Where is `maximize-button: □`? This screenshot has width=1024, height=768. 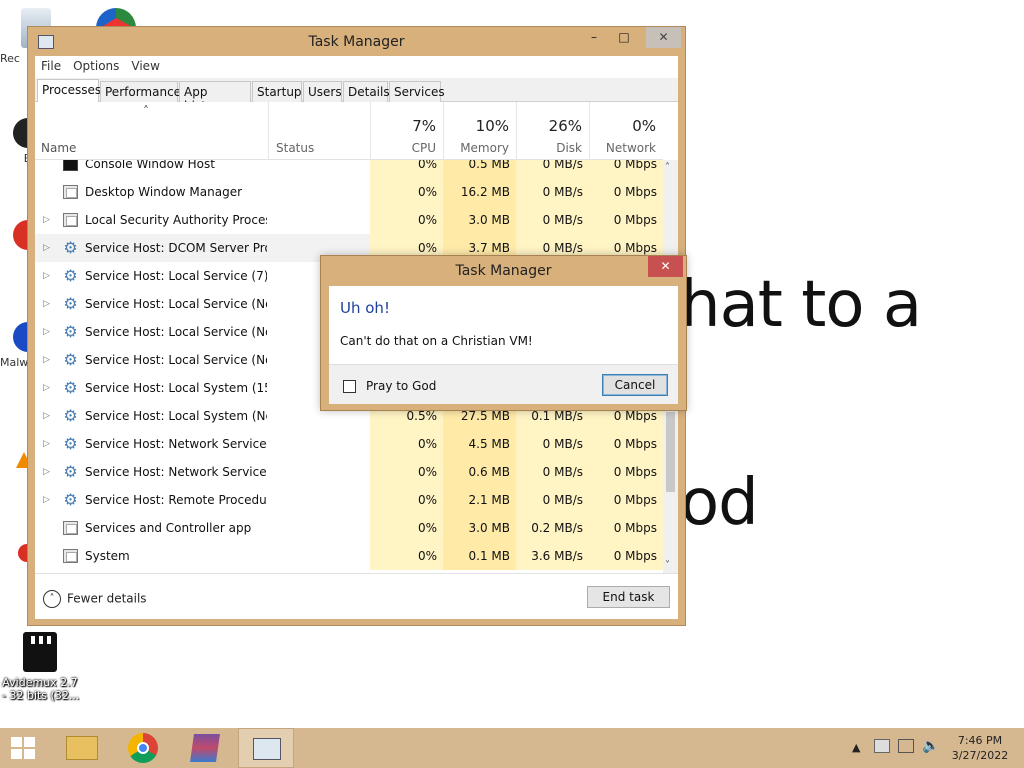 maximize-button: □ is located at coordinates (624, 37).